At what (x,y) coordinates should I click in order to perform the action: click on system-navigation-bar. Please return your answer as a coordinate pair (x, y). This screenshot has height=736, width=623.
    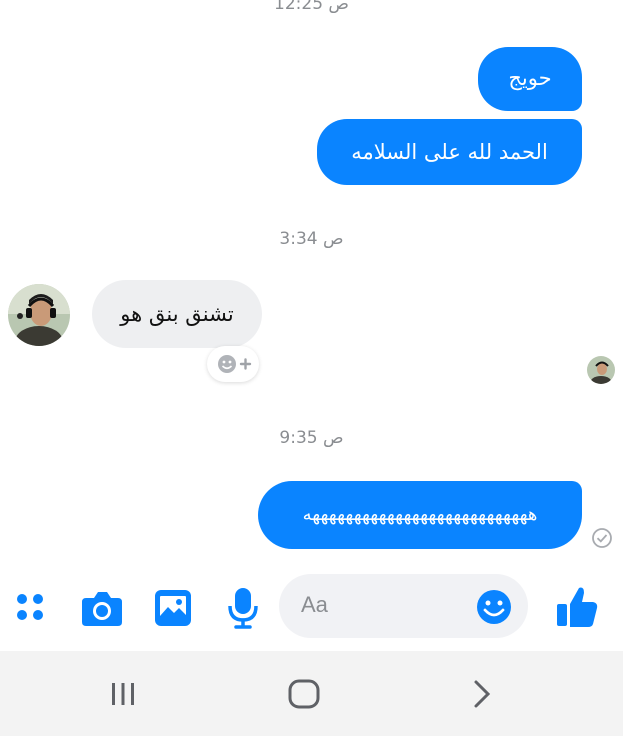
    Looking at the image, I should click on (311, 693).